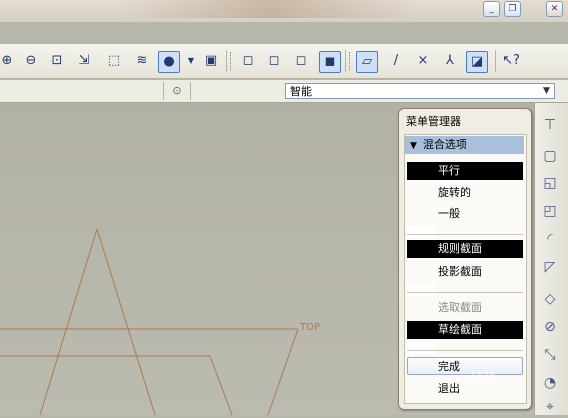 This screenshot has height=418, width=568. I want to click on triangle-right-edge, so click(126, 321).